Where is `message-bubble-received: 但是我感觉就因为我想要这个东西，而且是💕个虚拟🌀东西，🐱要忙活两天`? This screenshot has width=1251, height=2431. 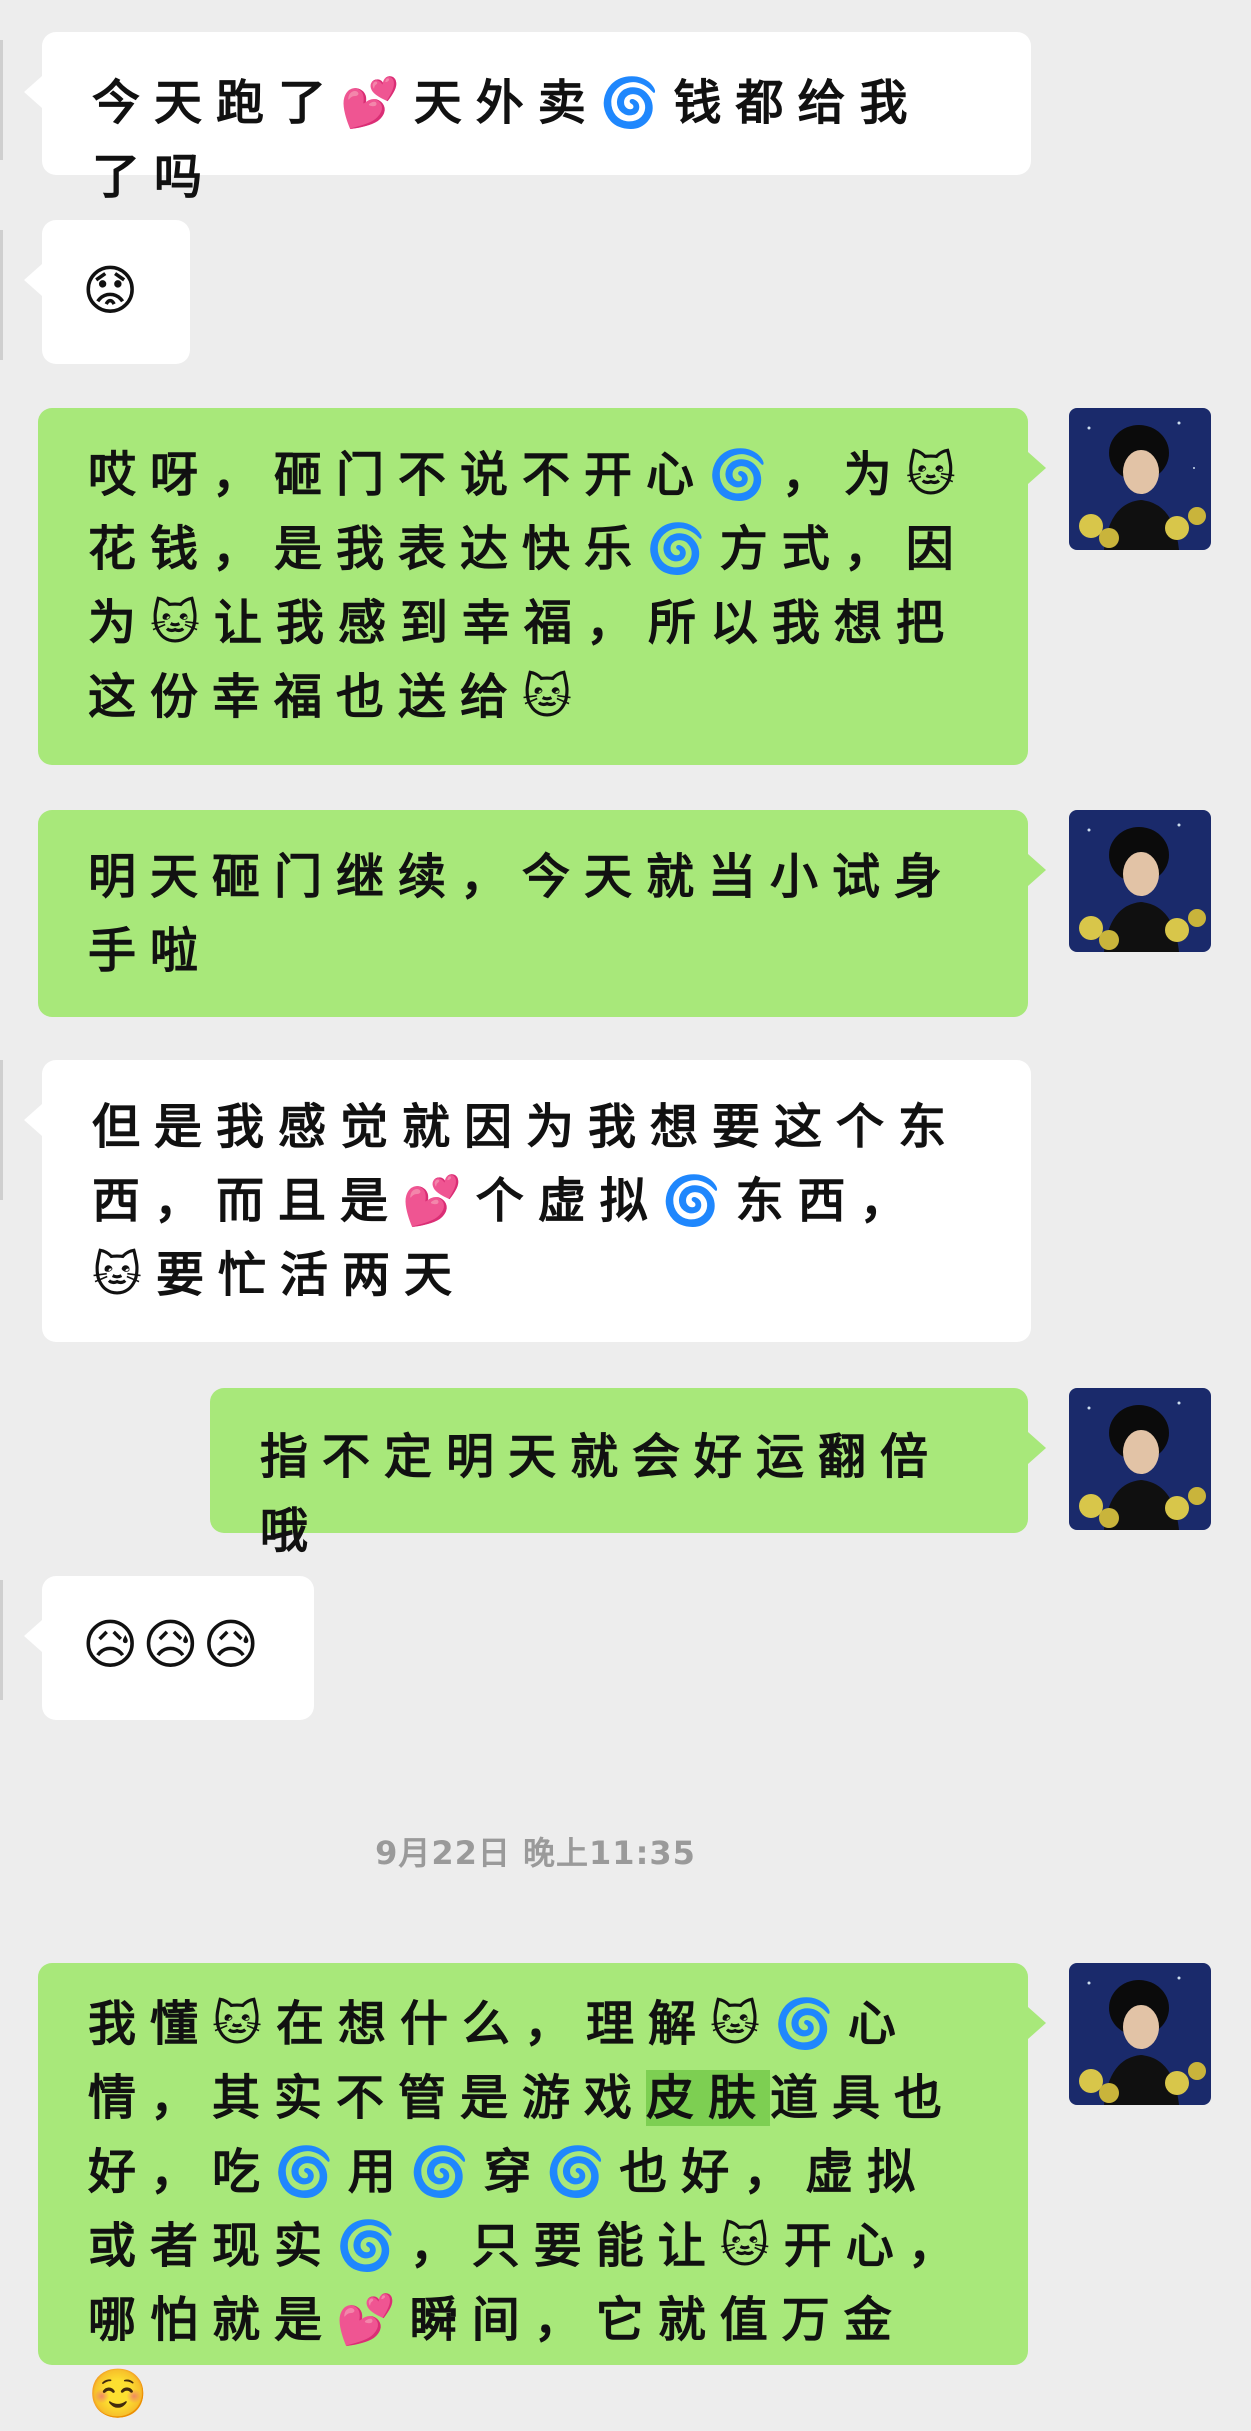 message-bubble-received: 但是我感觉就因为我想要这个东西，而且是💕个虚拟🌀东西，🐱要忙活两天 is located at coordinates (527, 1201).